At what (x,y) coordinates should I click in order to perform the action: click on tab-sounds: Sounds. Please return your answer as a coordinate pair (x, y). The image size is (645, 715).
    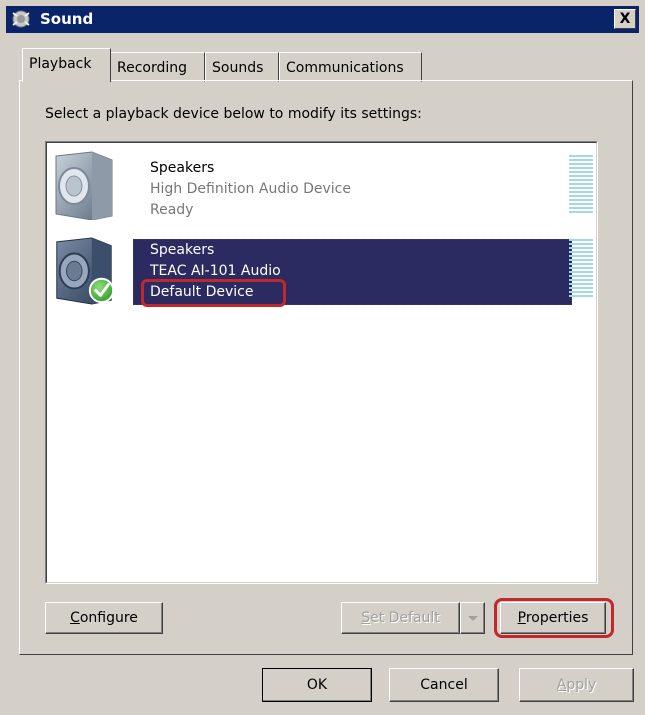
    Looking at the image, I should click on (242, 67).